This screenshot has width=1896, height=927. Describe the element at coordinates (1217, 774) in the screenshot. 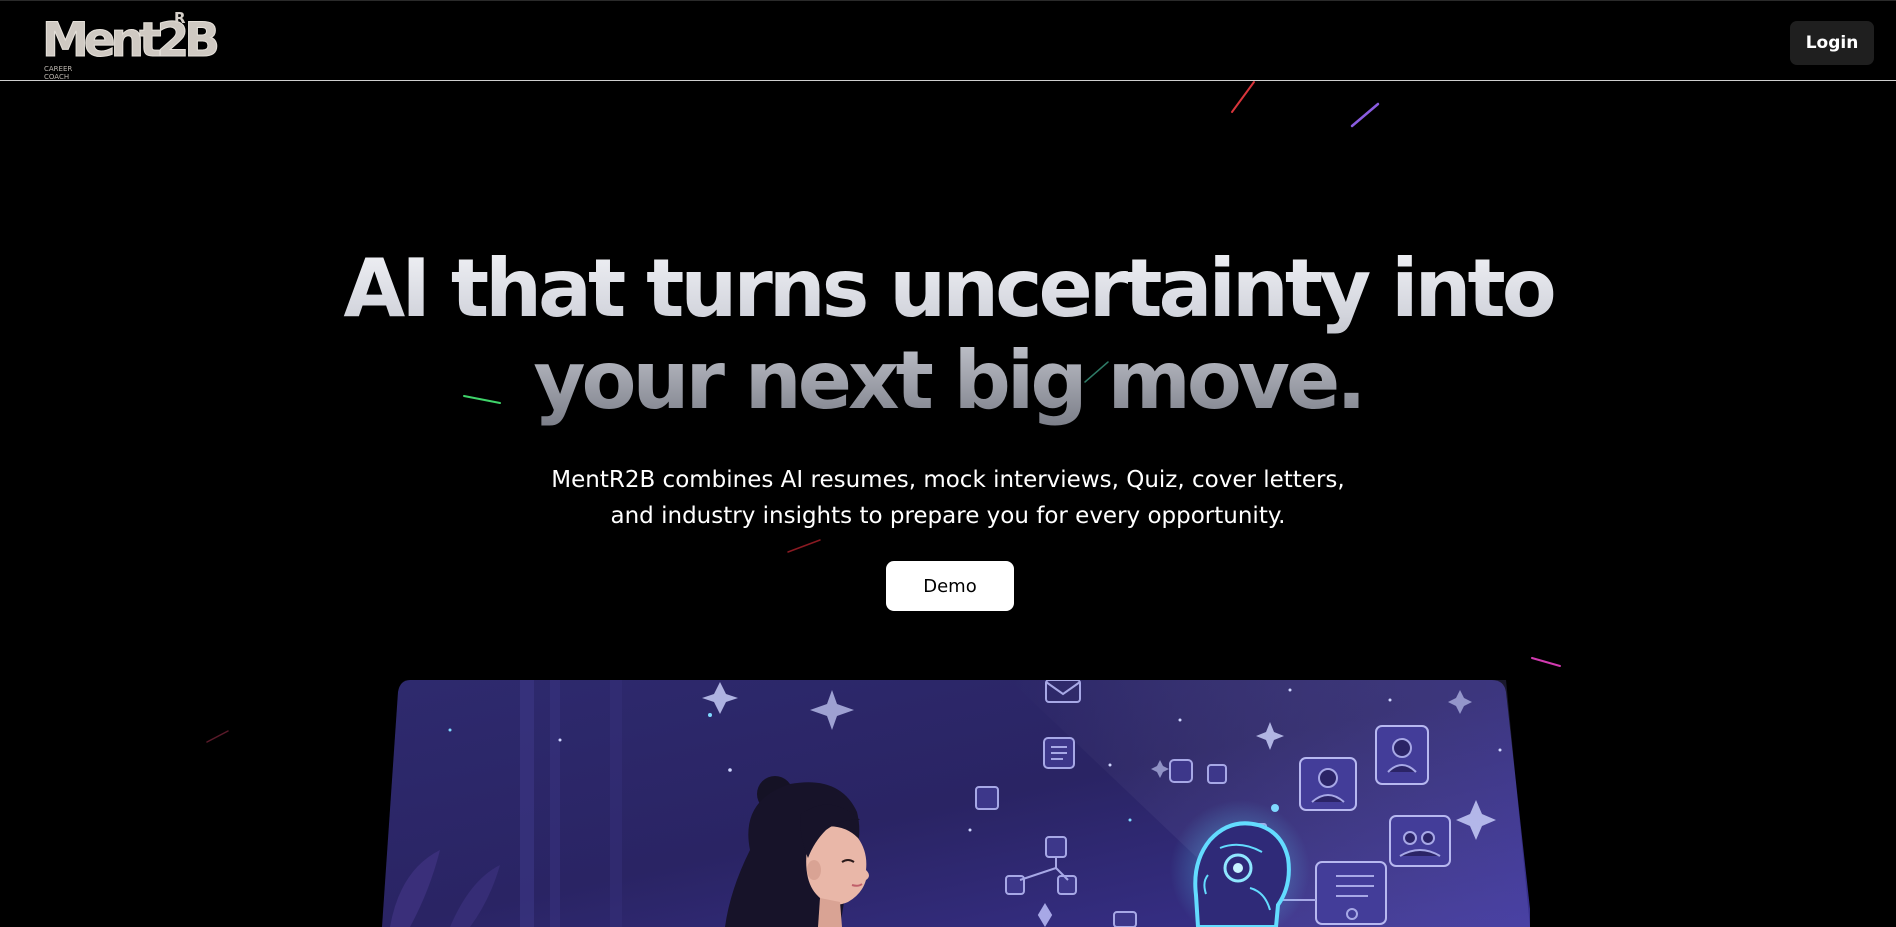

I see `square-icon` at that location.